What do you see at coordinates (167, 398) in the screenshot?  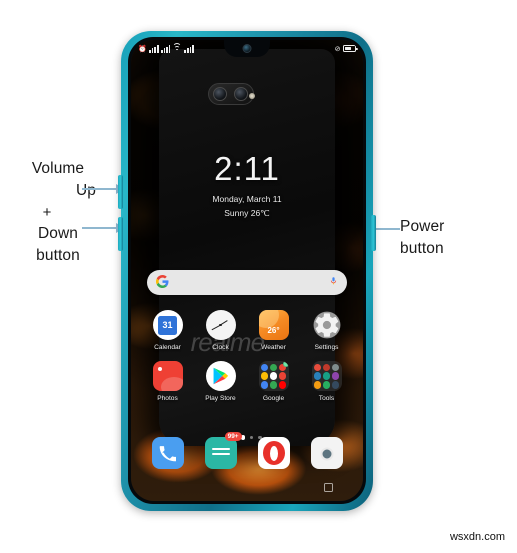 I see `app-label: Photos` at bounding box center [167, 398].